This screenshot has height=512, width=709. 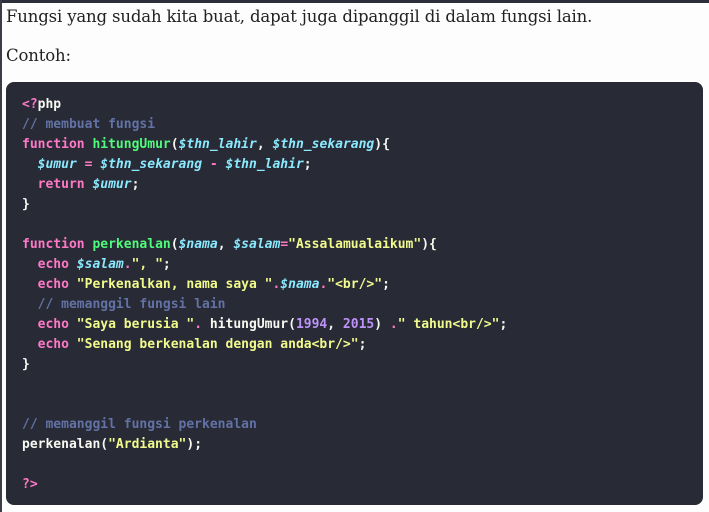 What do you see at coordinates (61, 184) in the screenshot?
I see `keyword-token: return` at bounding box center [61, 184].